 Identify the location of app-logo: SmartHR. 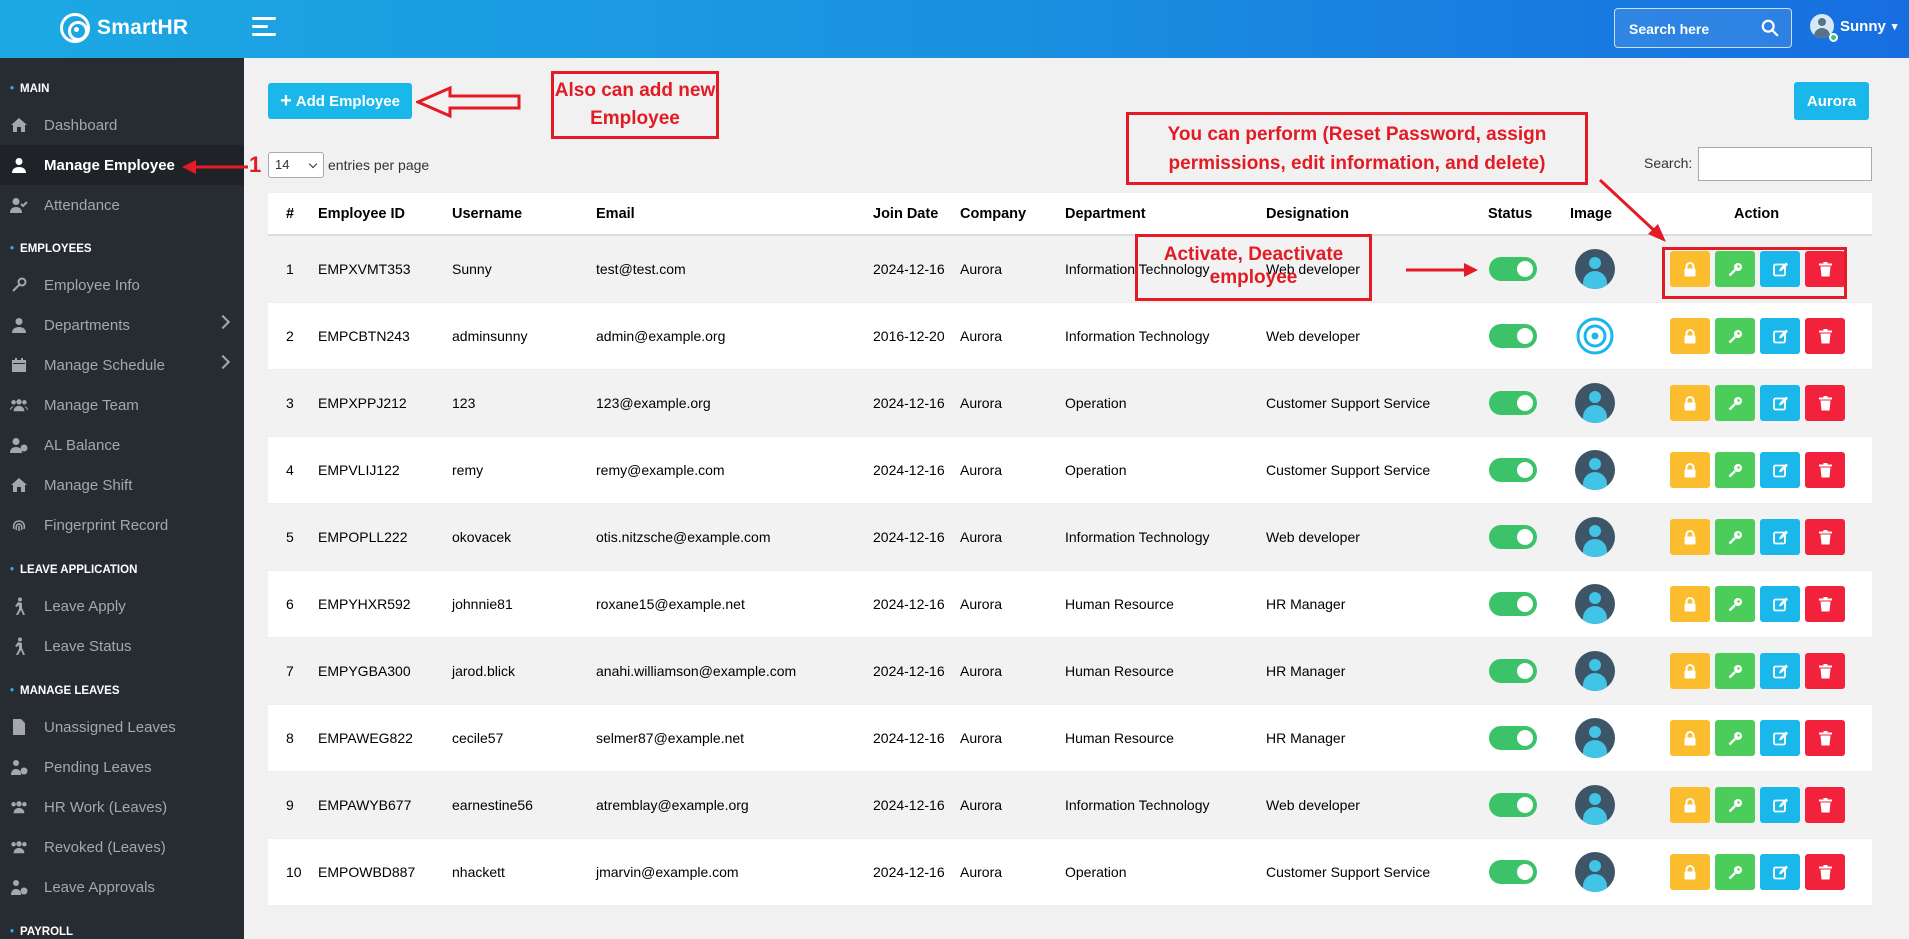
(124, 28).